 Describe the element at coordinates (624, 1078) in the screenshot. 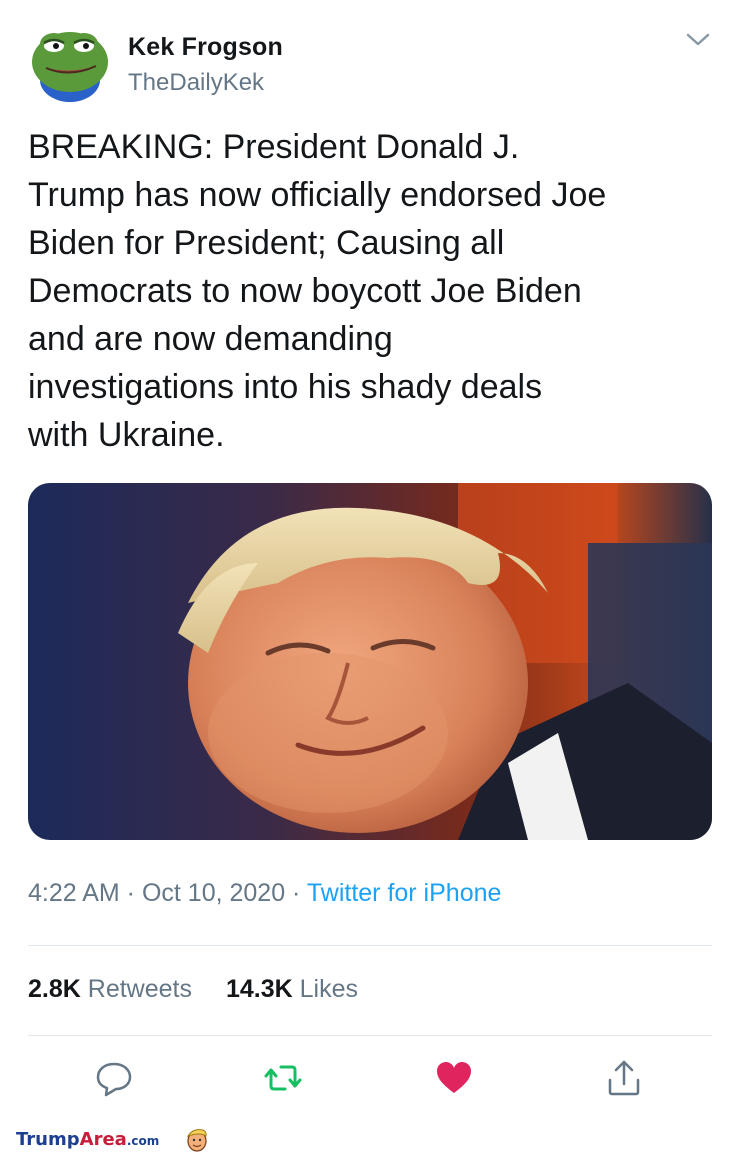

I see `share-icon` at that location.